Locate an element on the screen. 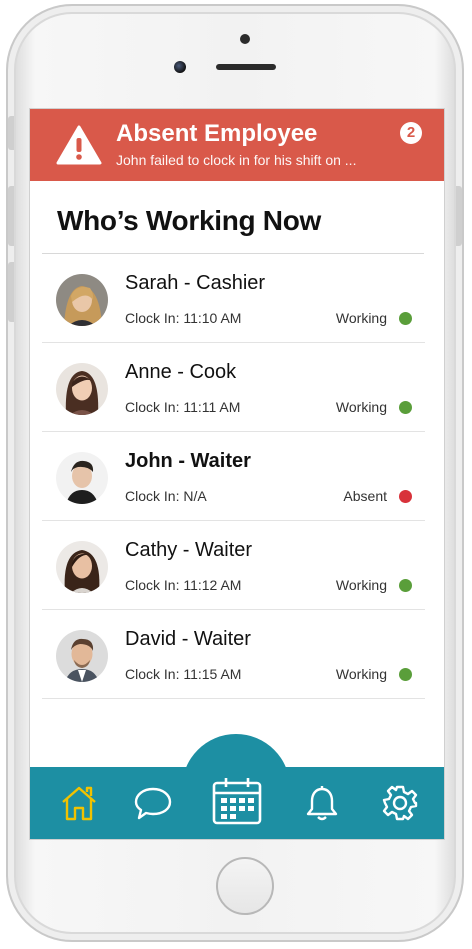  bottom-nav is located at coordinates (237, 803).